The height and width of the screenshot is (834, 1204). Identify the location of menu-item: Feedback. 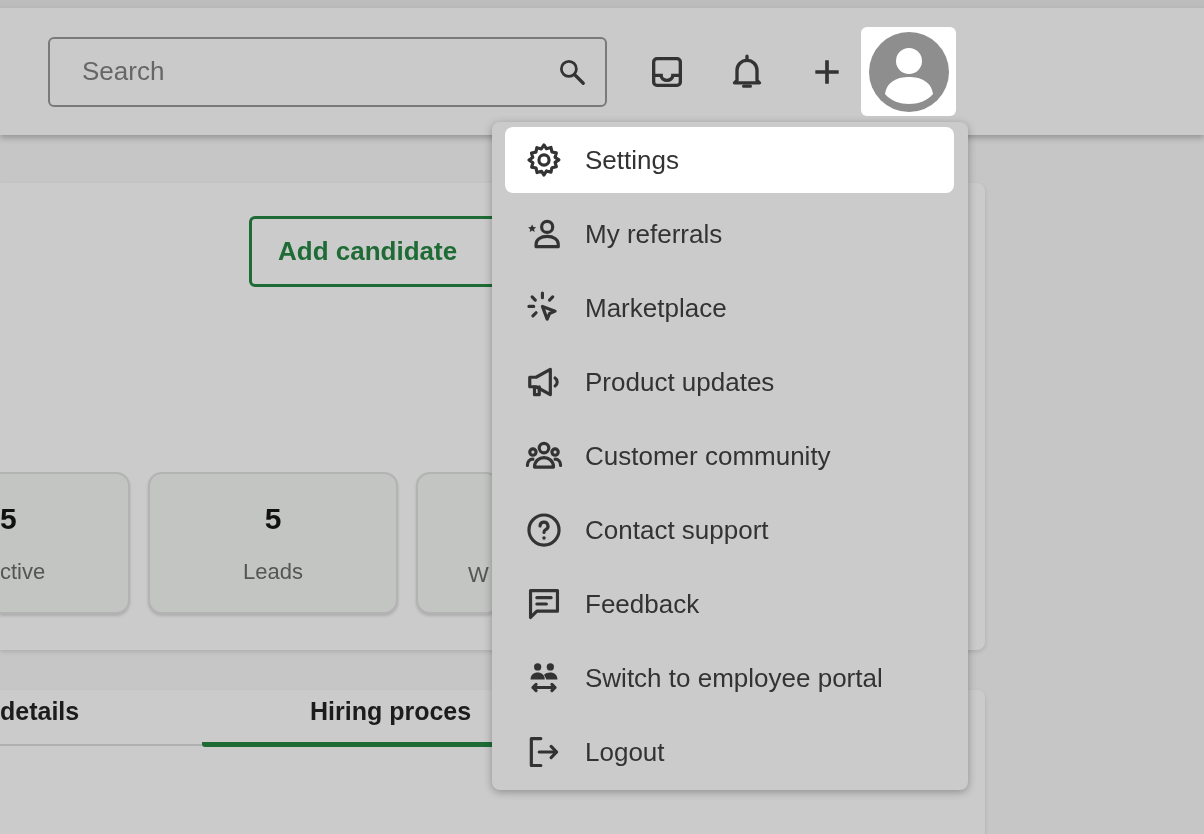
(729, 604).